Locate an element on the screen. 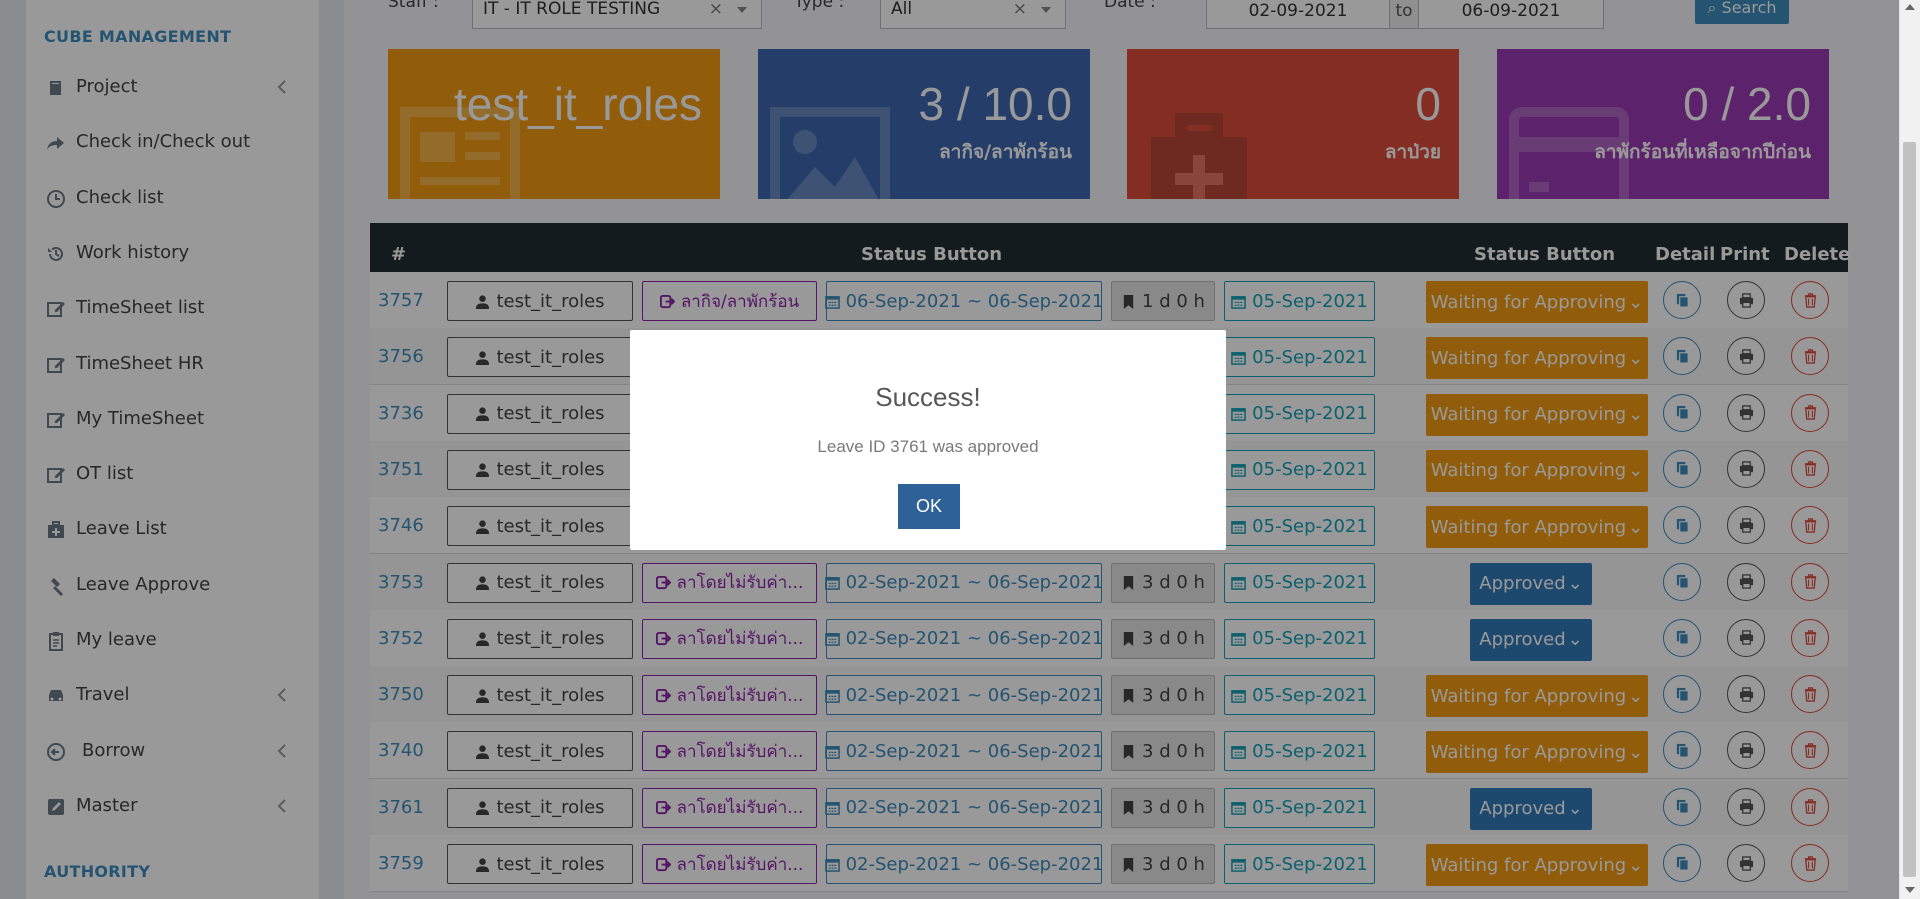 This screenshot has width=1920, height=899. scroll-thumb is located at coordinates (1909, 509).